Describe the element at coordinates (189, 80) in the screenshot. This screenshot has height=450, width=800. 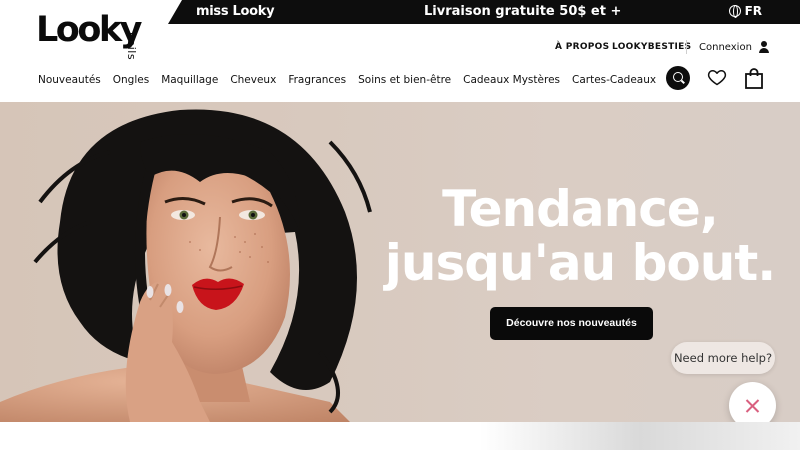
I see `nav-item-maquillage: Maquillage` at that location.